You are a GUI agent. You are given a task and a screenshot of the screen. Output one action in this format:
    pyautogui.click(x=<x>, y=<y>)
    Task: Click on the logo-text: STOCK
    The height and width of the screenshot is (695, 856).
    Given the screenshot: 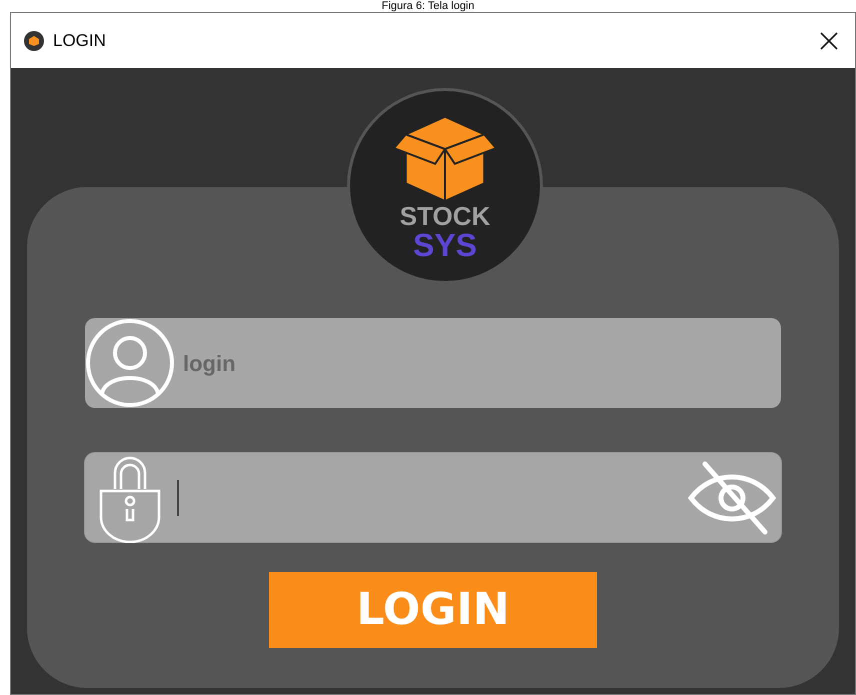 What is the action you would take?
    pyautogui.click(x=445, y=216)
    